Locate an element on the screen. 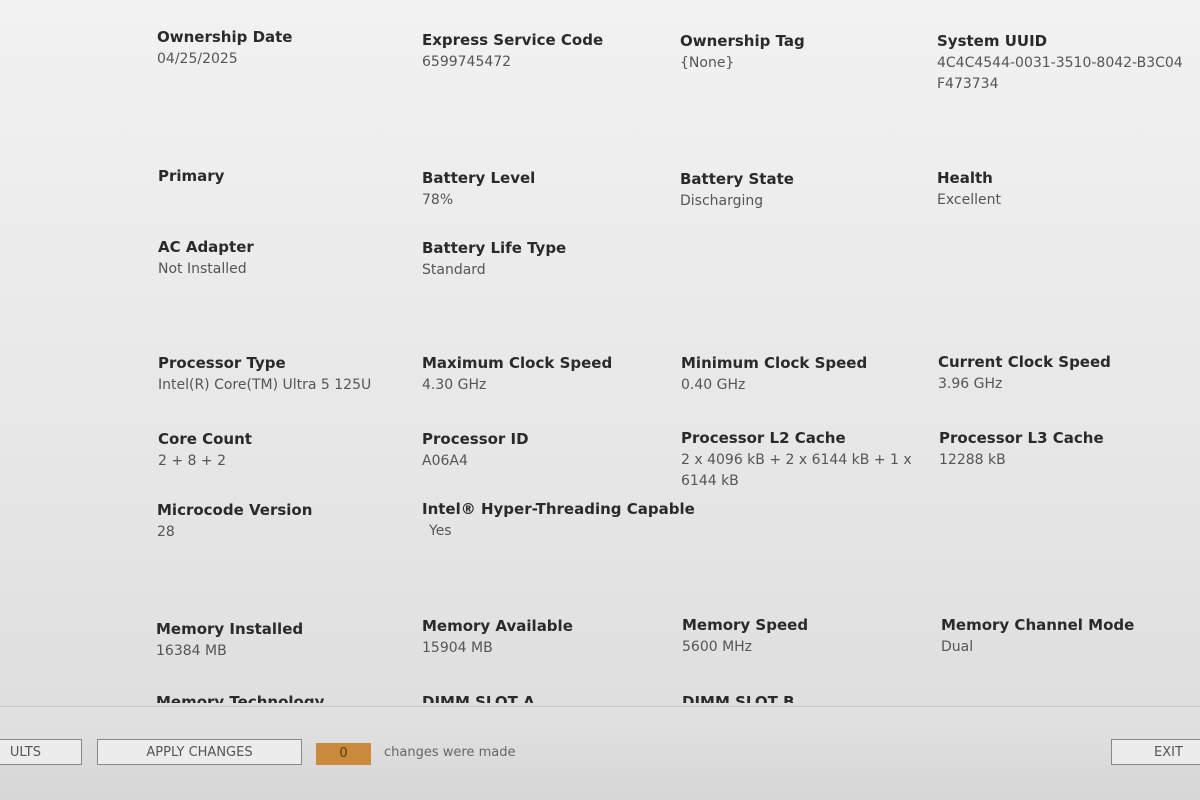  ownership-tag-field: Ownership Tag {None} is located at coordinates (805, 52).